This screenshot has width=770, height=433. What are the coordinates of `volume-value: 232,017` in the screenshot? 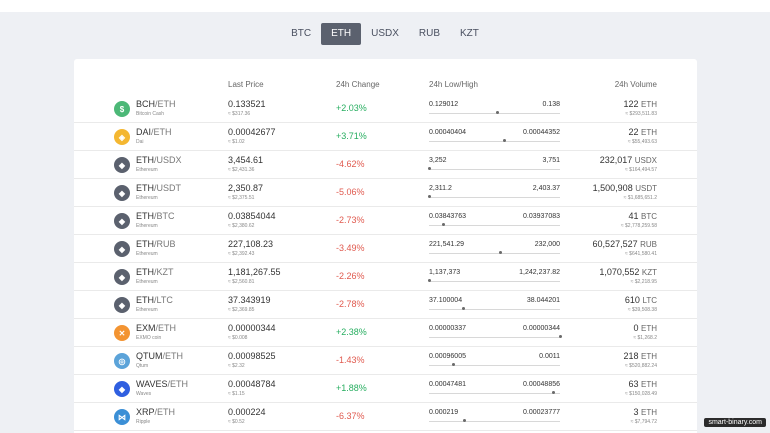 It's located at (616, 160).